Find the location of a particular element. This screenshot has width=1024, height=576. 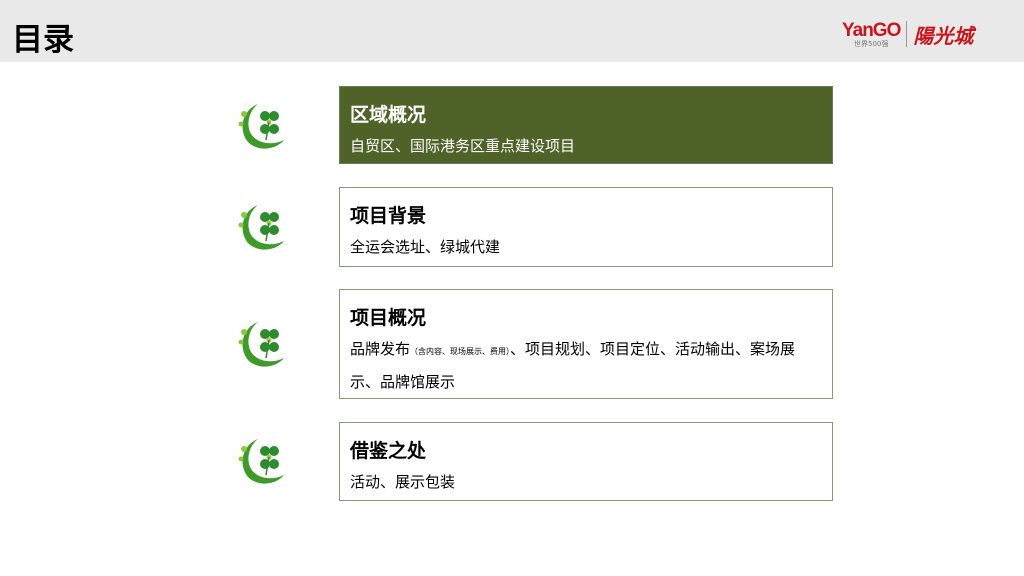

header-bar: 目录 YanGO 世界500强 陽光城 is located at coordinates (512, 31).